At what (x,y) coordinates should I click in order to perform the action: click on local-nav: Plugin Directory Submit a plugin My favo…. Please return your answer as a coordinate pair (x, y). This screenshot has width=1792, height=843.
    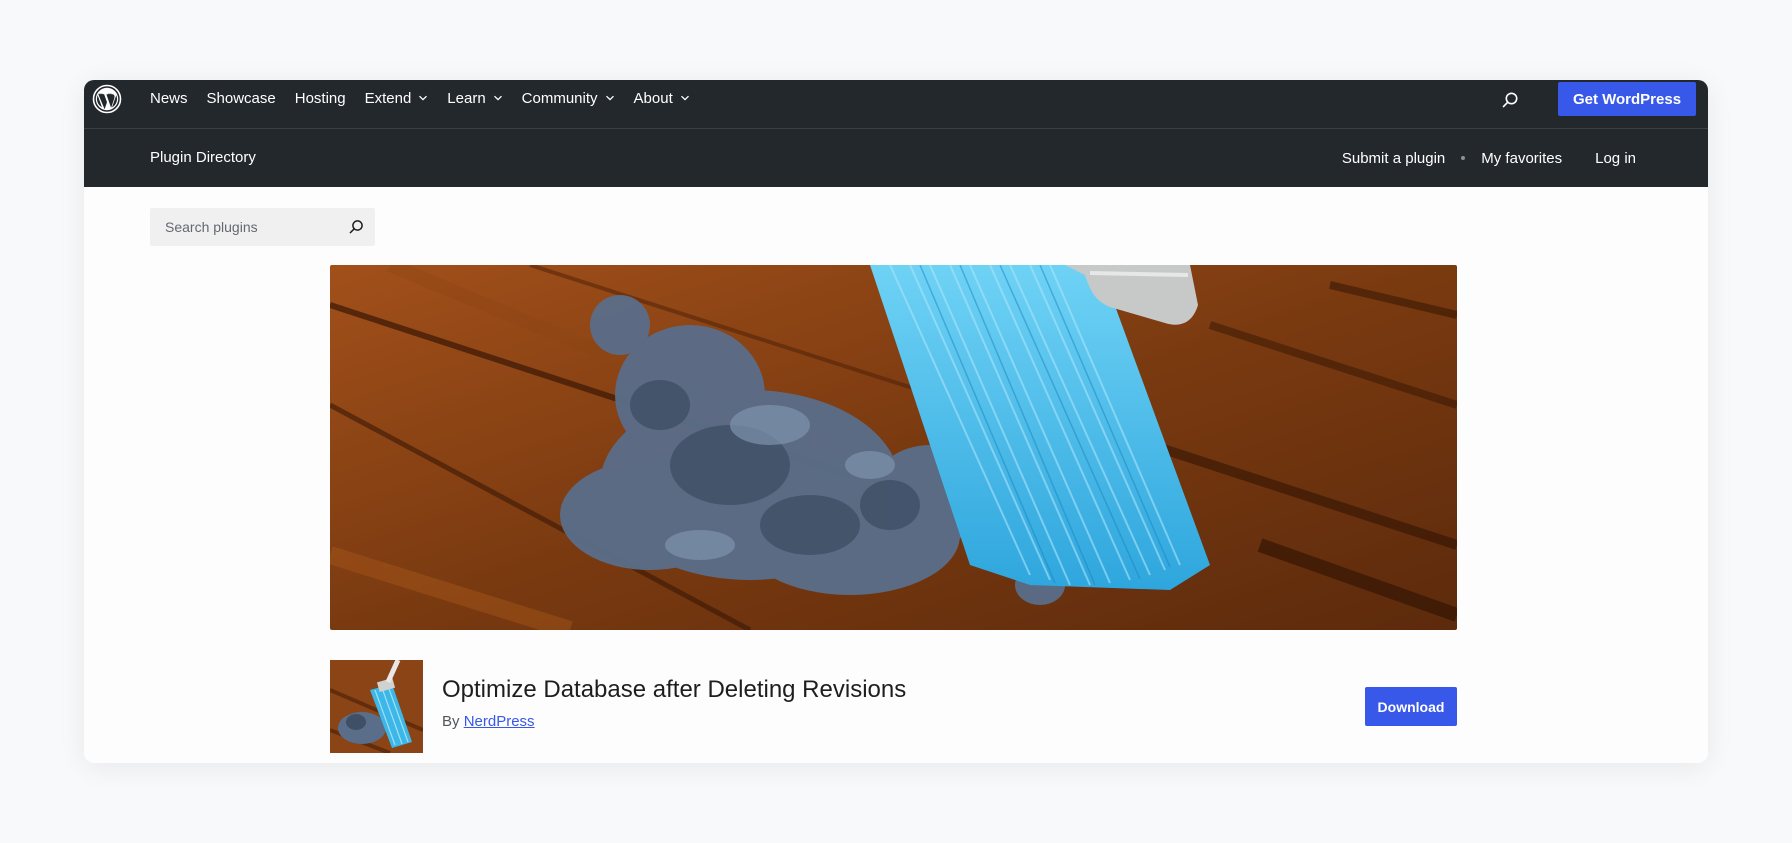
    Looking at the image, I should click on (896, 158).